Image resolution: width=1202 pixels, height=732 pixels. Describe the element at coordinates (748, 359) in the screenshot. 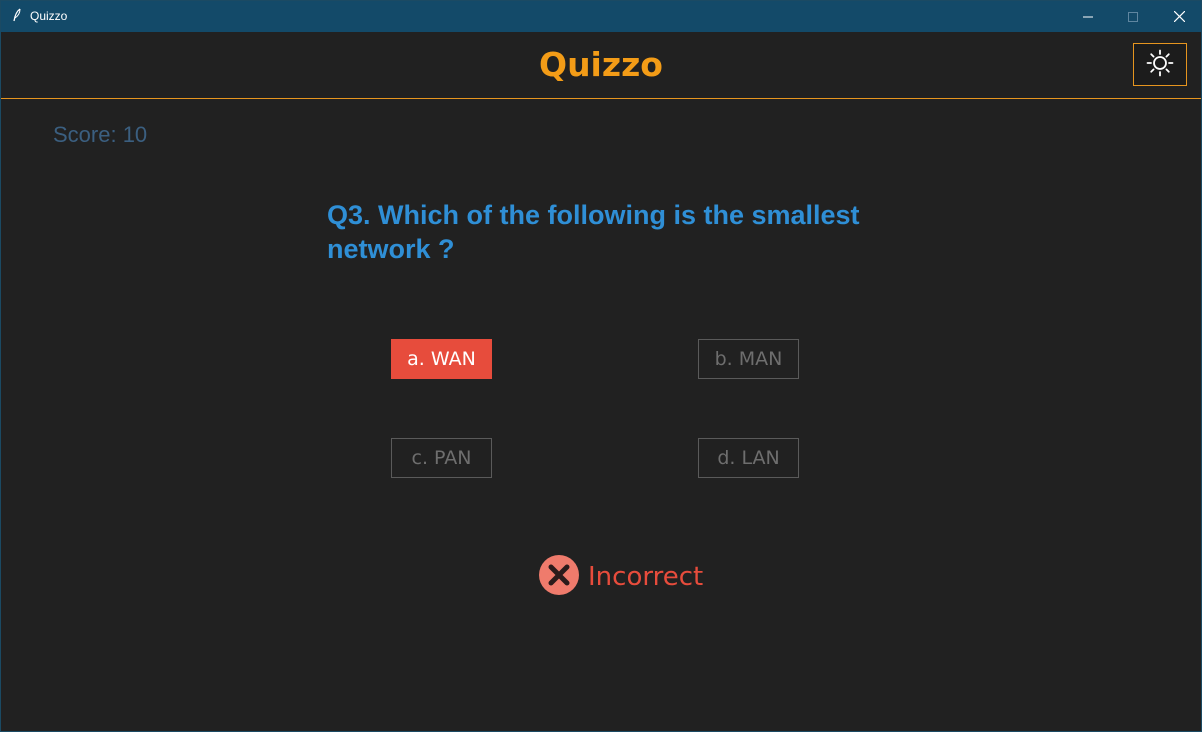

I see `option-b-button: b. MAN` at that location.